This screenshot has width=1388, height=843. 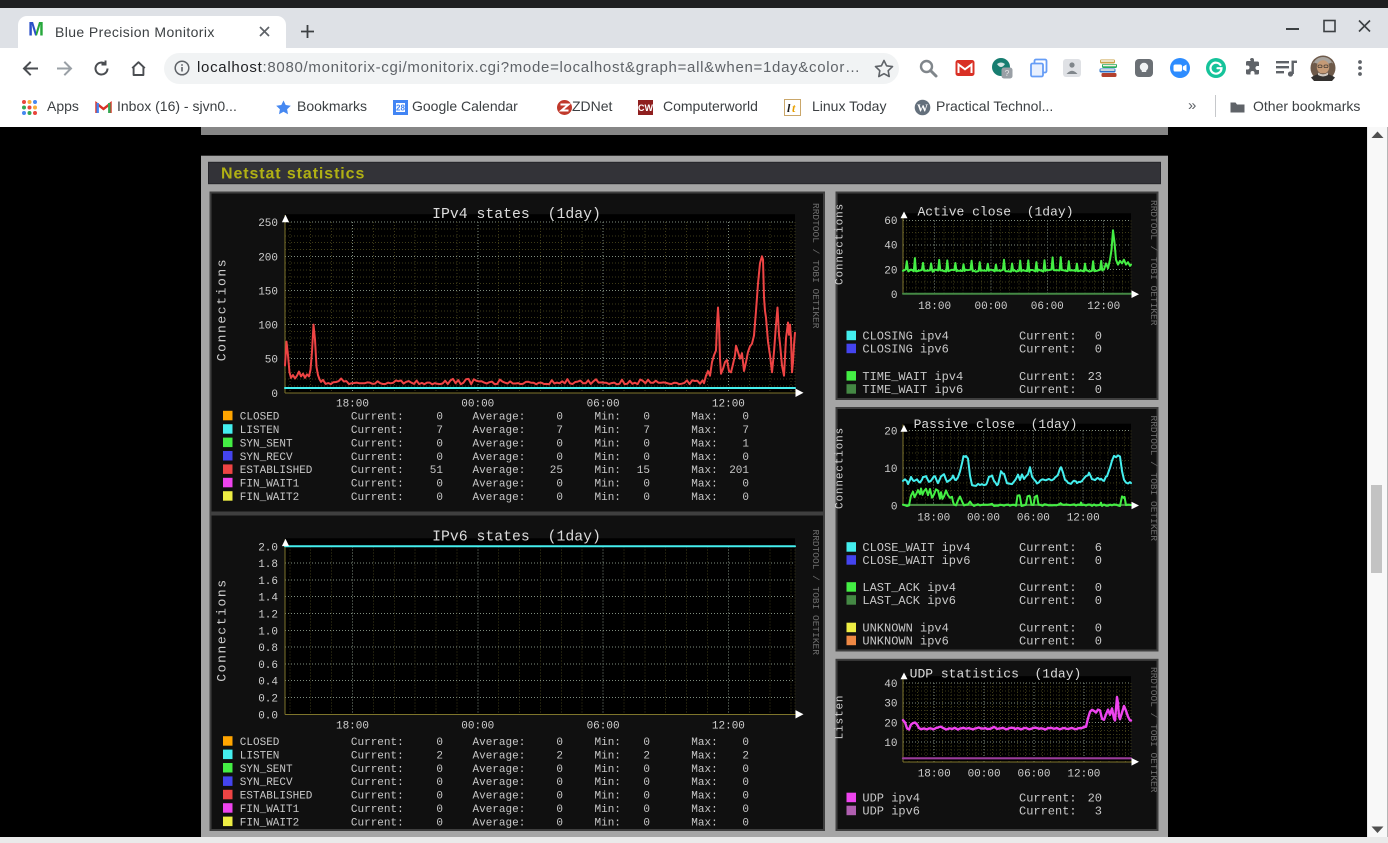 What do you see at coordinates (268, 548) in the screenshot?
I see `svg-text: 2.0` at bounding box center [268, 548].